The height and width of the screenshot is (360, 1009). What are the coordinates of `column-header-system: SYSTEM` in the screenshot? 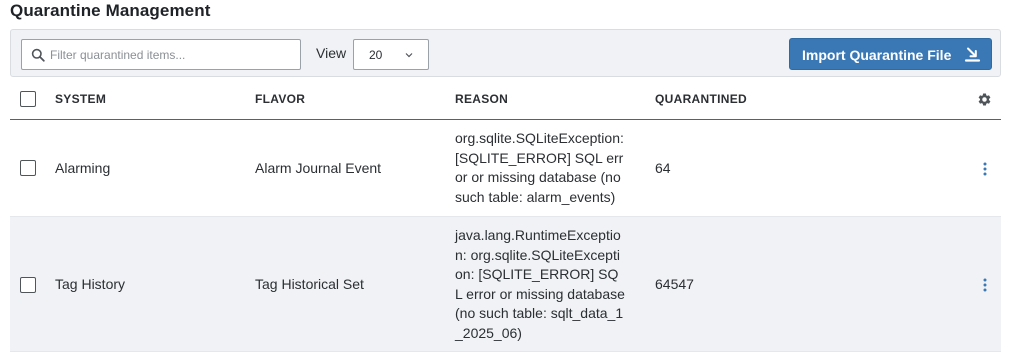 It's located at (80, 99).